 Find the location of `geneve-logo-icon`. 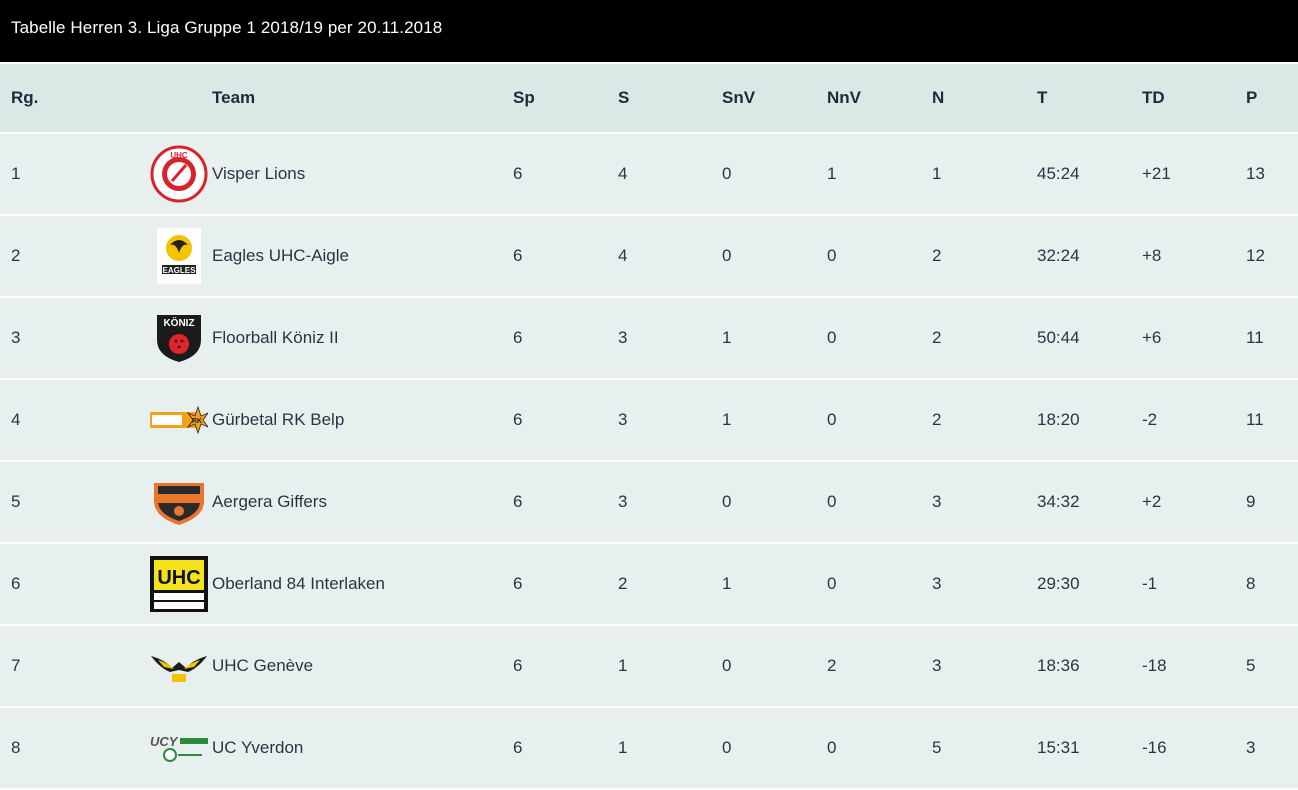

geneve-logo-icon is located at coordinates (179, 666).